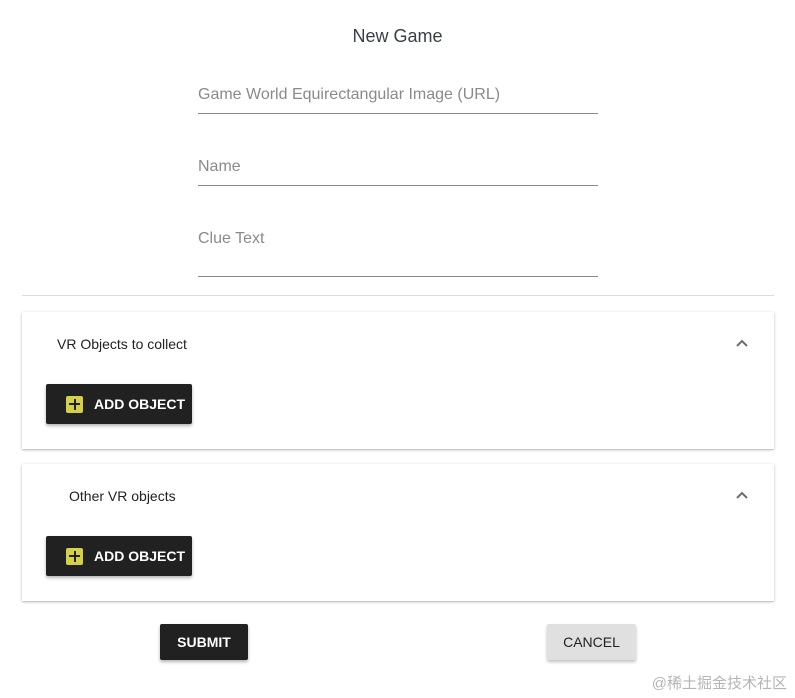 This screenshot has width=795, height=698. Describe the element at coordinates (591, 642) in the screenshot. I see `cancel-button: CANCEL` at that location.